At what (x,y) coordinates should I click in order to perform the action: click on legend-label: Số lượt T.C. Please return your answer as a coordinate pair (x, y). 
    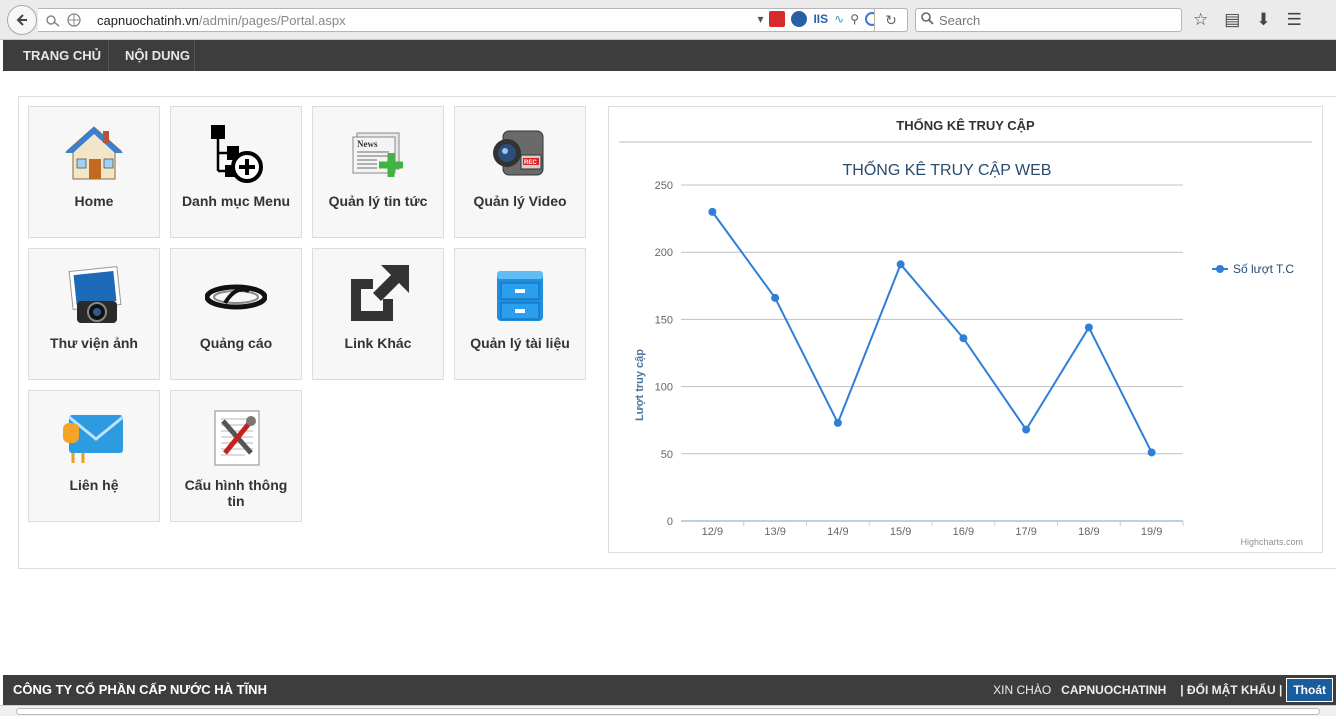
    Looking at the image, I should click on (1263, 269).